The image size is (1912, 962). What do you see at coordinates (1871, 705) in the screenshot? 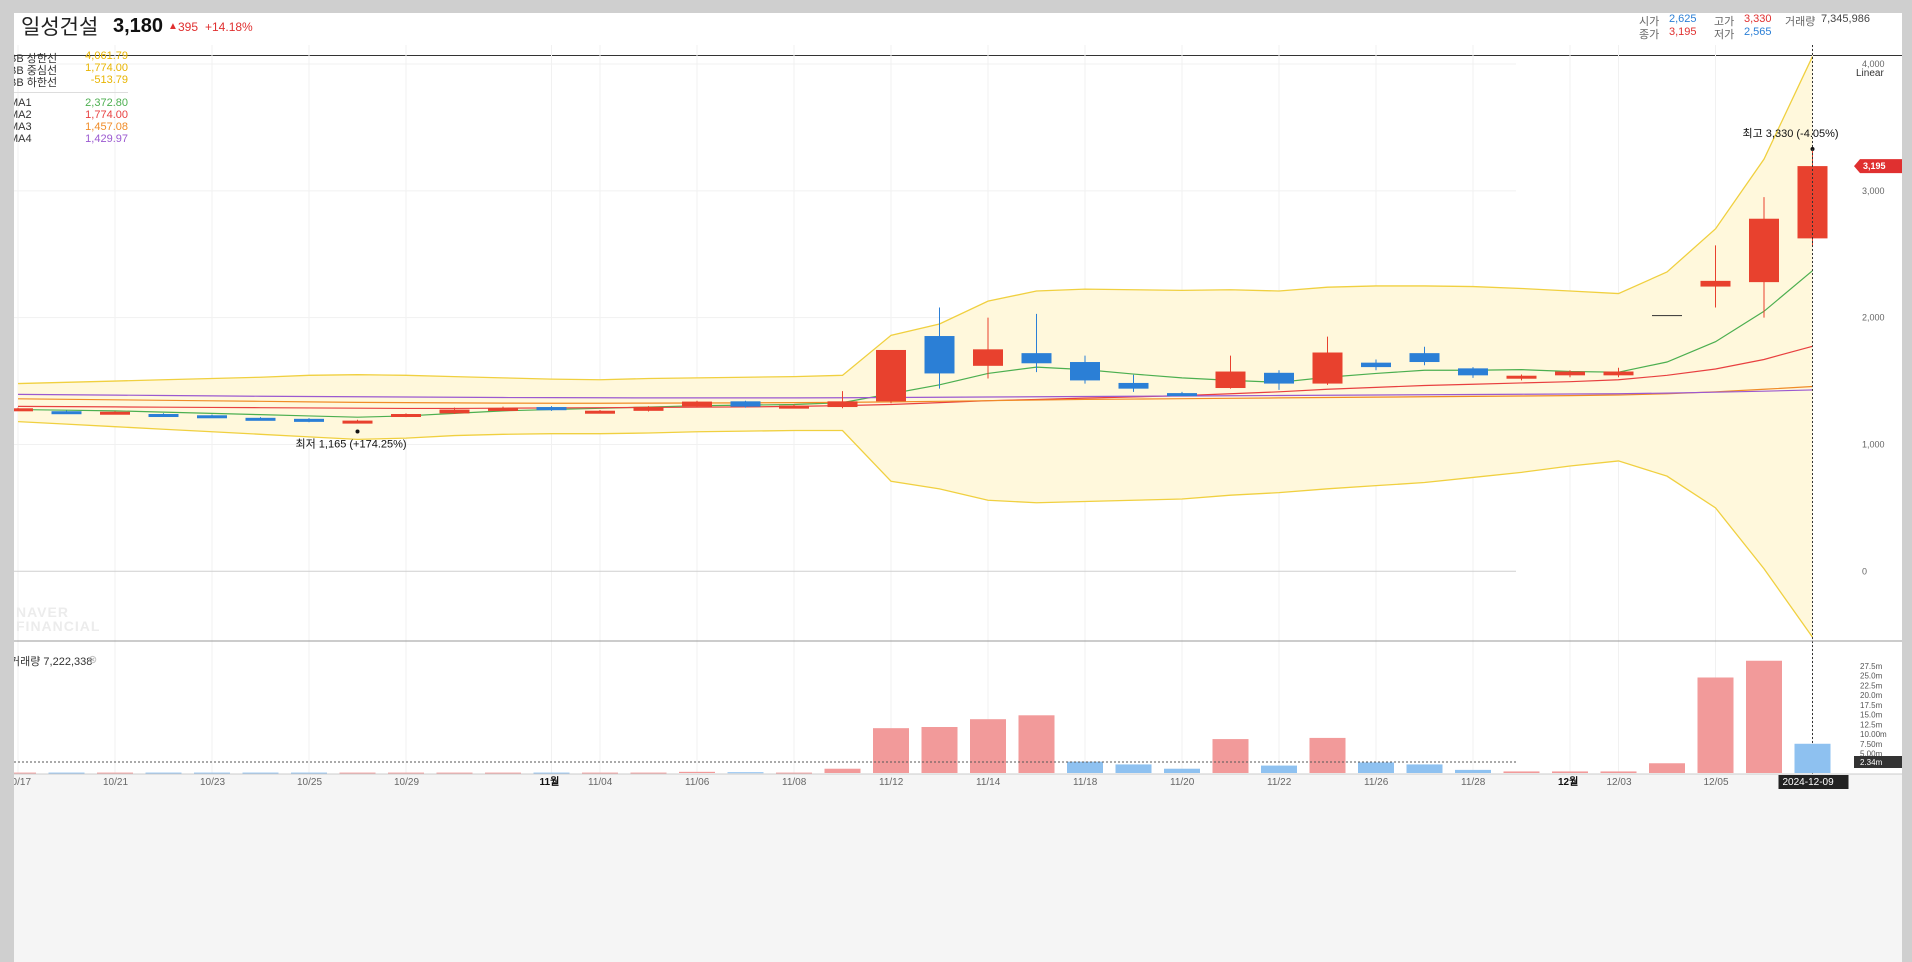
I see `volume-tick-label: 17.5m` at bounding box center [1871, 705].